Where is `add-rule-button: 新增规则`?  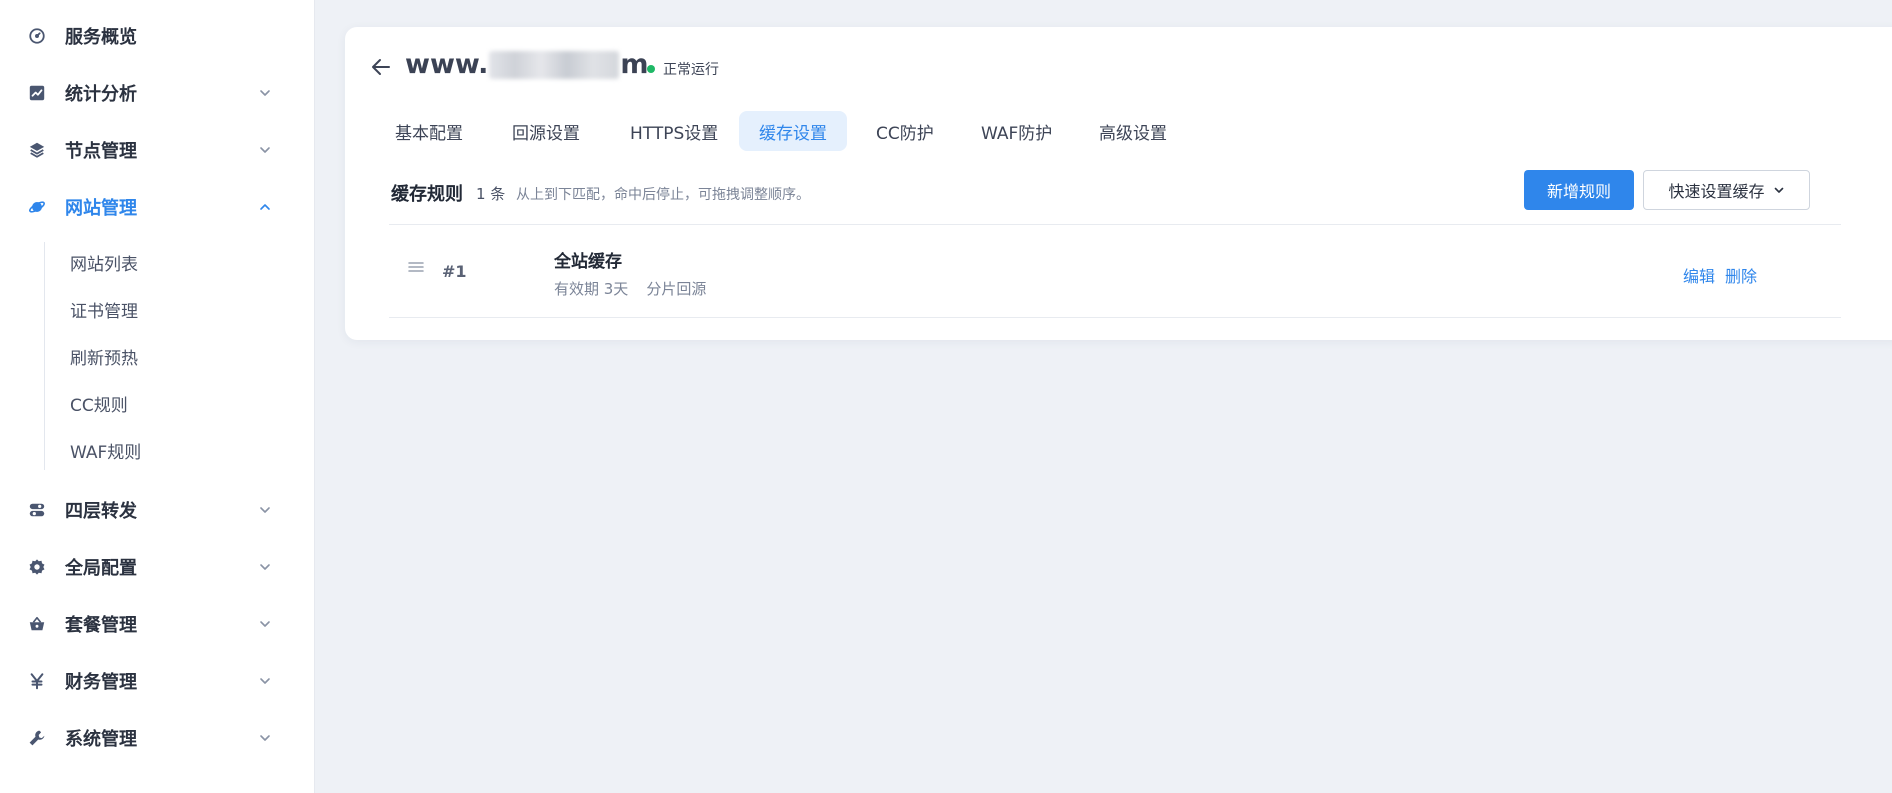
add-rule-button: 新增规则 is located at coordinates (1579, 190).